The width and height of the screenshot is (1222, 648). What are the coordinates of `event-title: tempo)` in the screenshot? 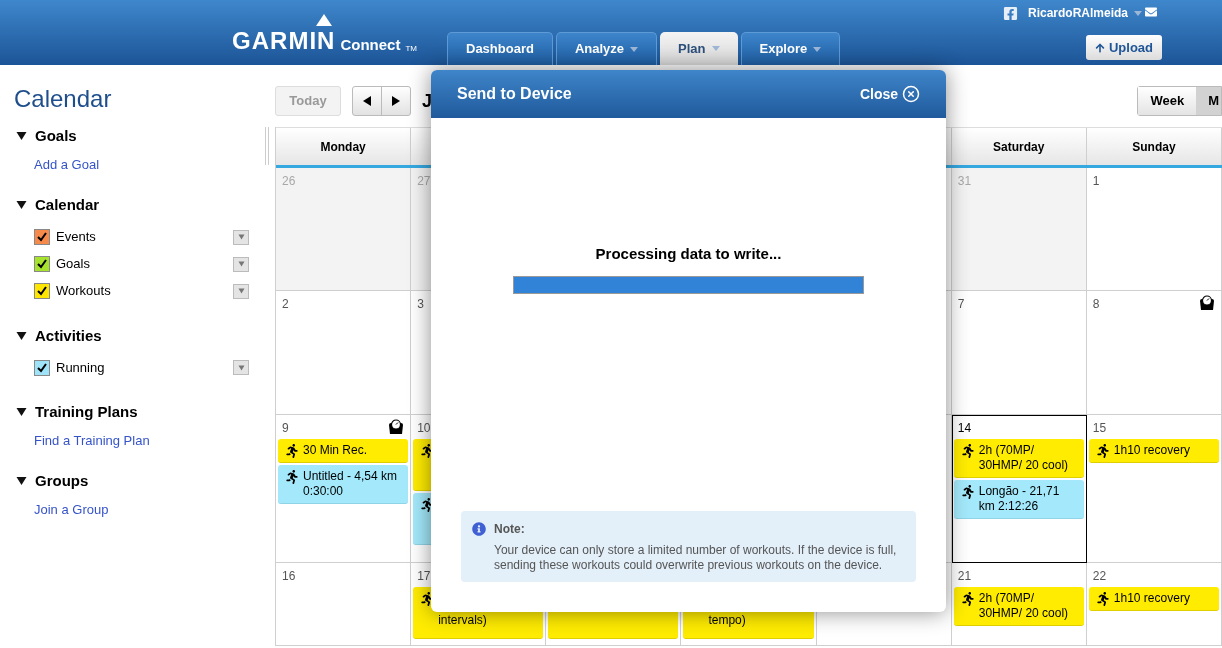 It's located at (727, 620).